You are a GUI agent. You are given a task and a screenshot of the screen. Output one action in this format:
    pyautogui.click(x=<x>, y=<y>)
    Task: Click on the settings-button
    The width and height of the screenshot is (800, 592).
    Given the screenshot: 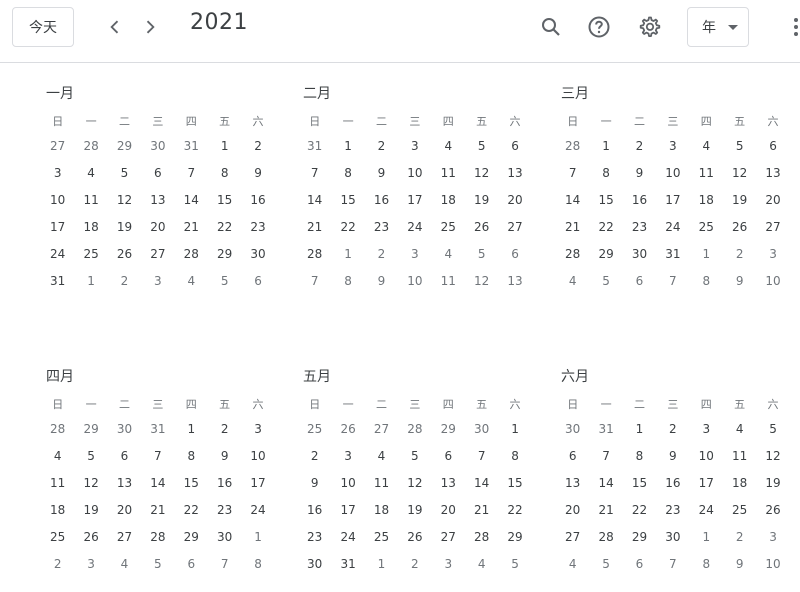 What is the action you would take?
    pyautogui.click(x=650, y=27)
    